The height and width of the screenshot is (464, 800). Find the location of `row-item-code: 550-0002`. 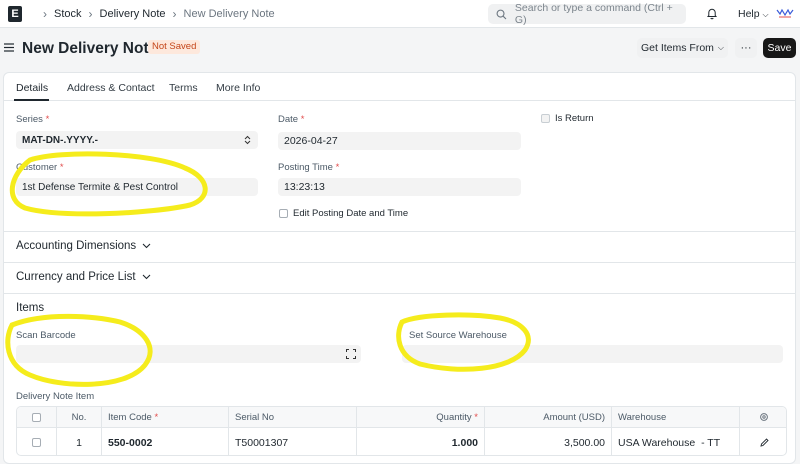

row-item-code: 550-0002 is located at coordinates (165, 441).